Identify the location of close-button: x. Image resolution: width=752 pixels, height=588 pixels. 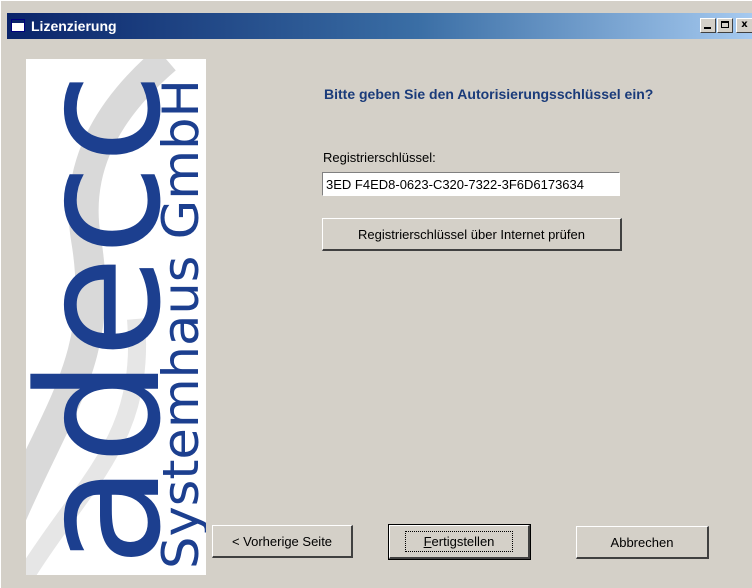
(744, 25).